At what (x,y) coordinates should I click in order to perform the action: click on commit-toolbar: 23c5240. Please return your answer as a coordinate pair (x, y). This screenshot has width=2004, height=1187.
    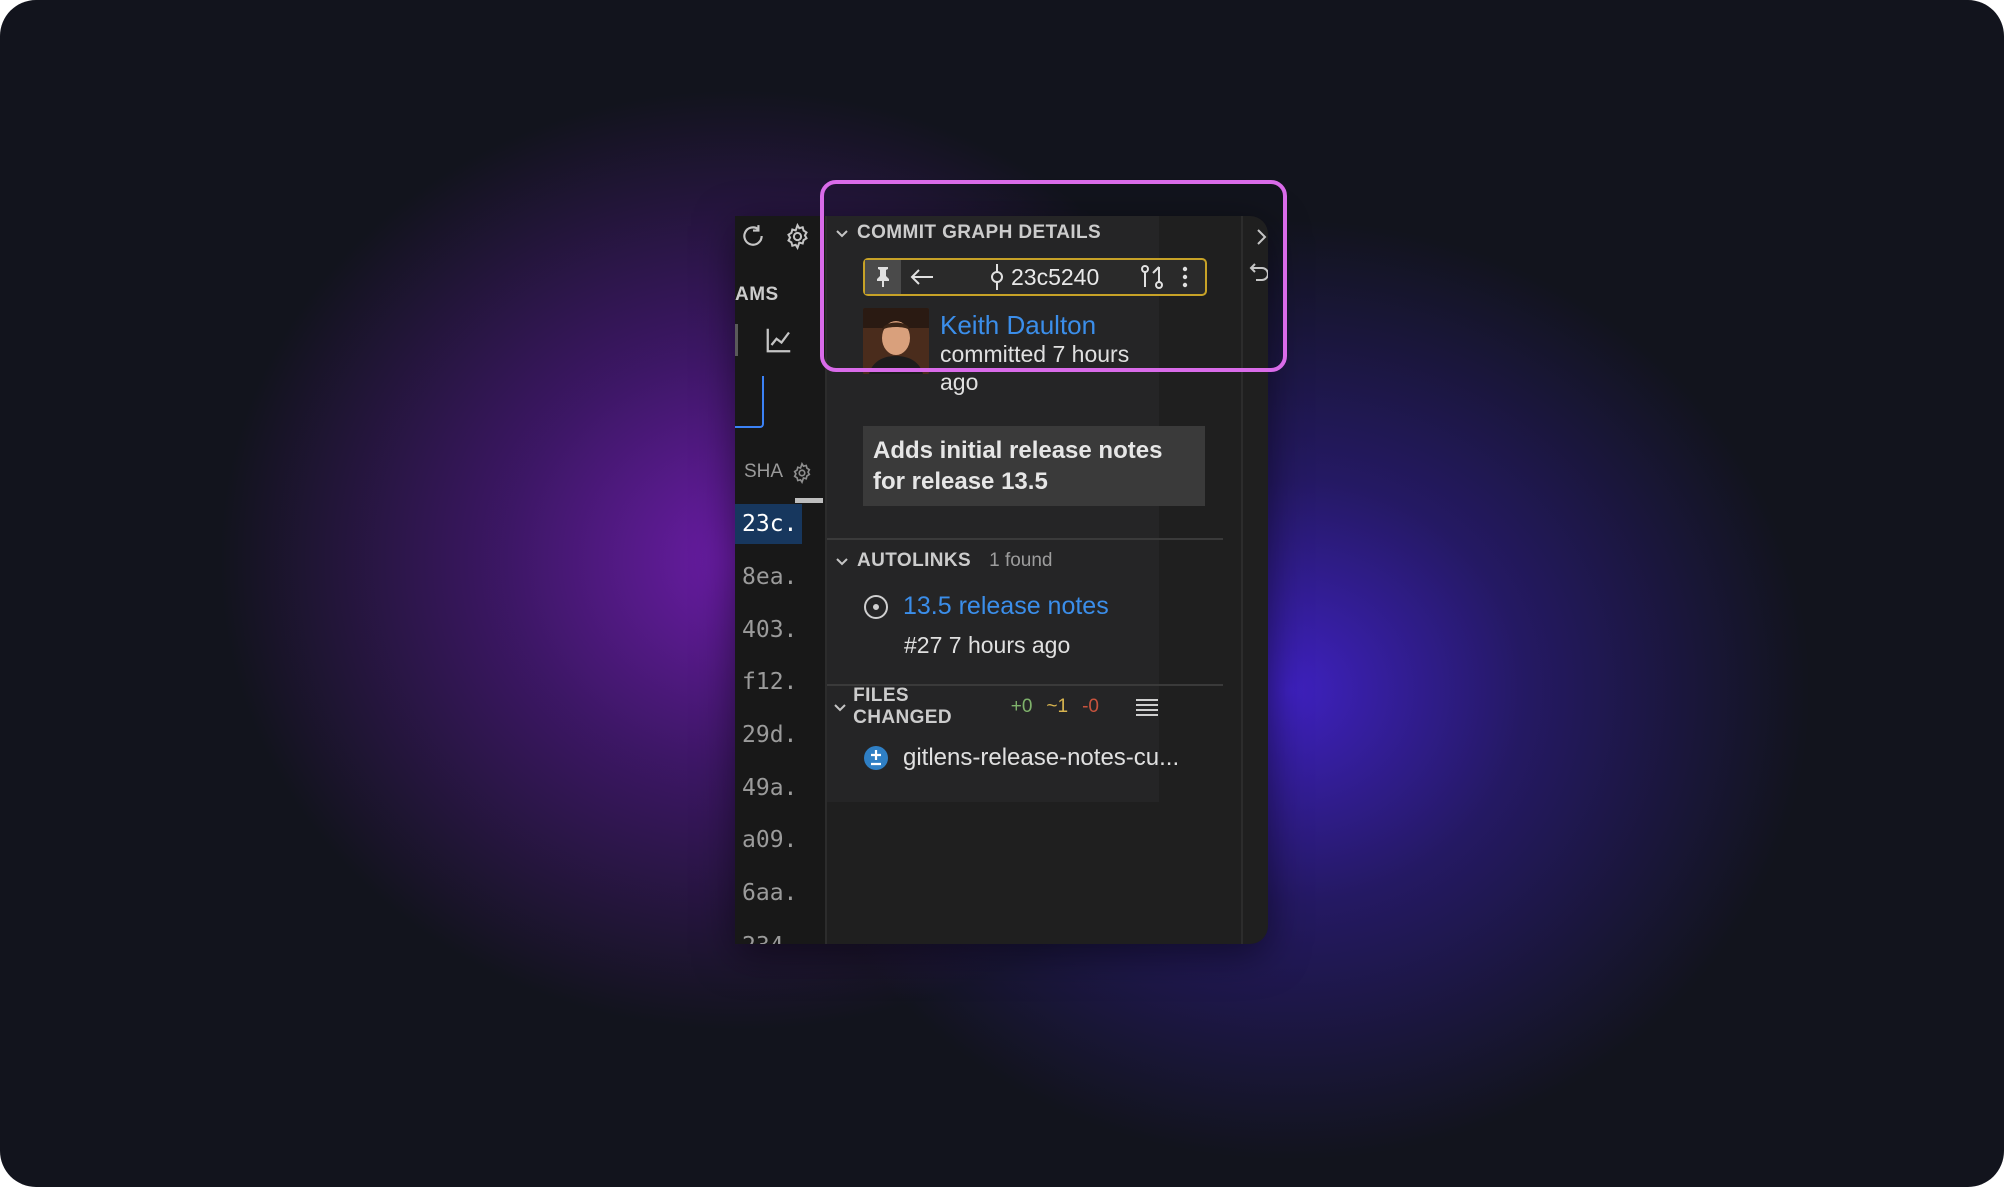
    Looking at the image, I should click on (1035, 277).